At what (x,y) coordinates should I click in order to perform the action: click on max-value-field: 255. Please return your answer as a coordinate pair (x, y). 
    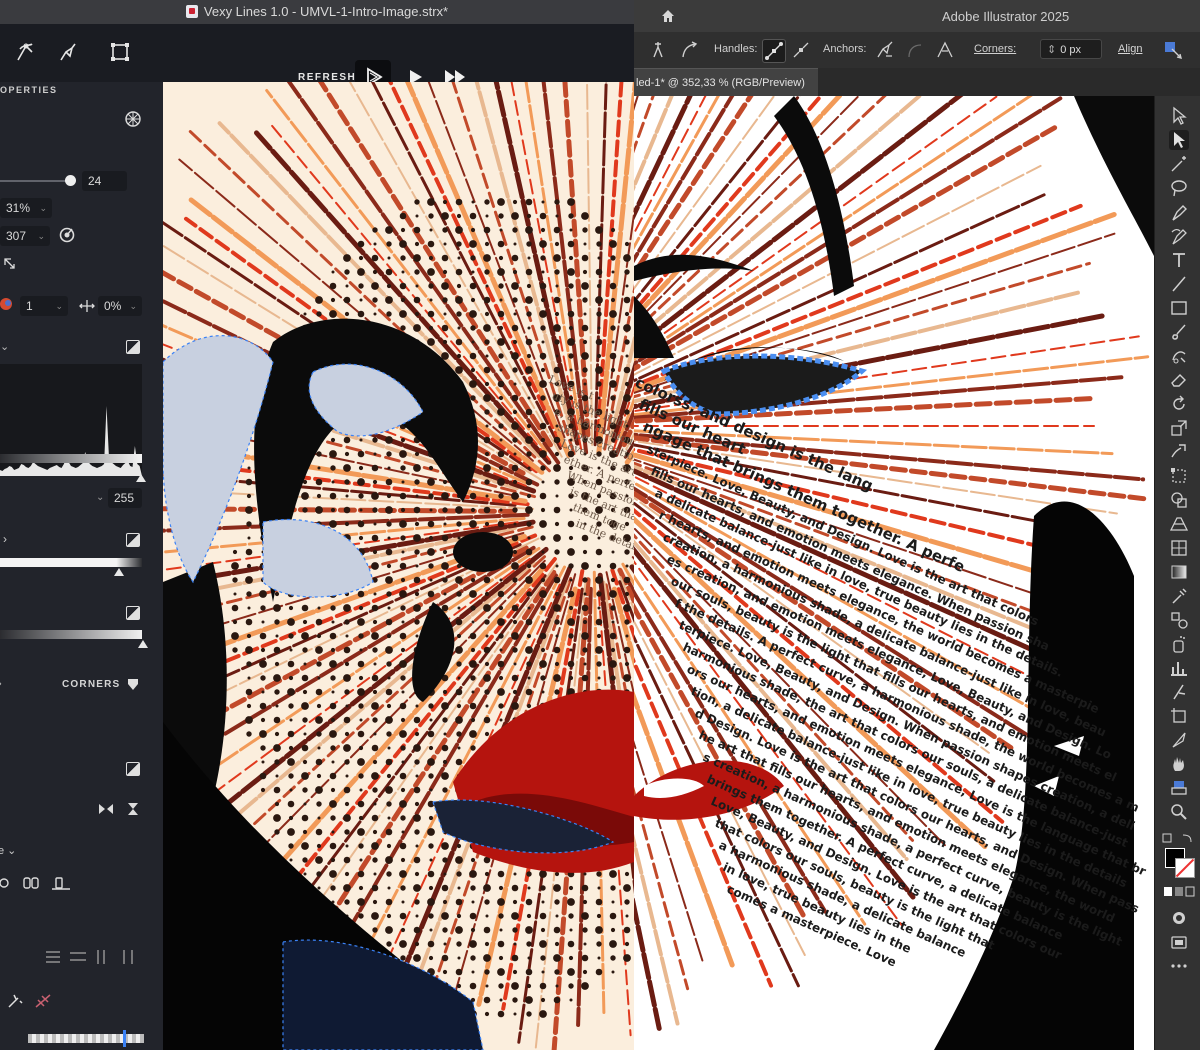
    Looking at the image, I should click on (125, 498).